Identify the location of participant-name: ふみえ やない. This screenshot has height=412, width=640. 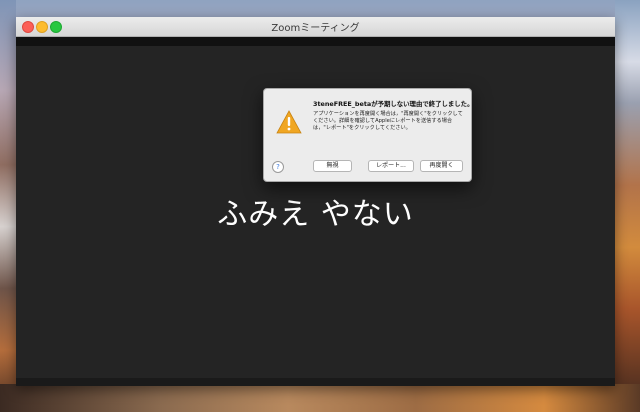
(315, 214).